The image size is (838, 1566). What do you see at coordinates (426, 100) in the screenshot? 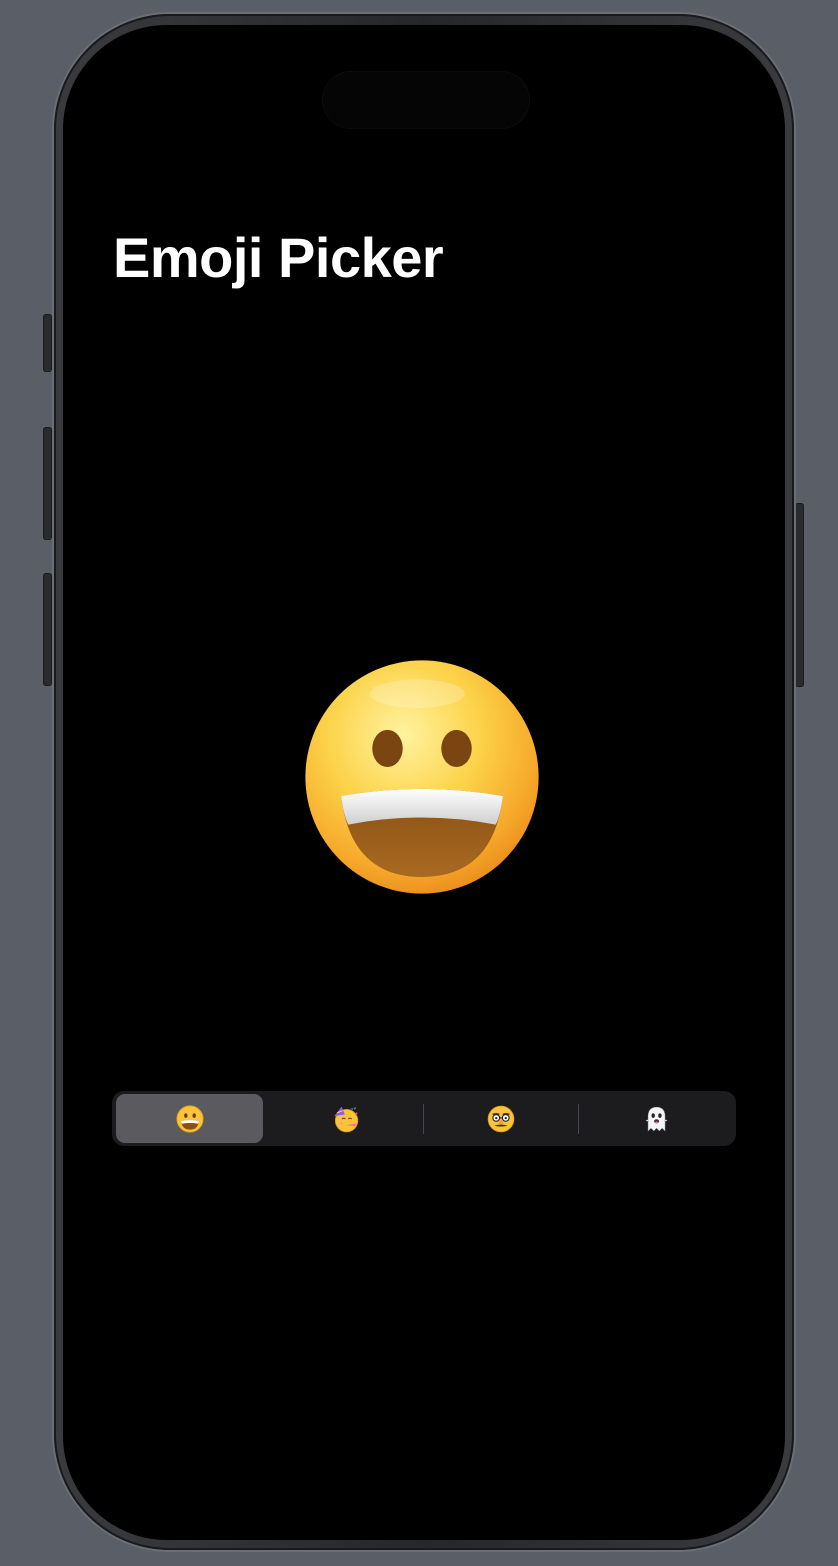
I see `dynamic-island` at bounding box center [426, 100].